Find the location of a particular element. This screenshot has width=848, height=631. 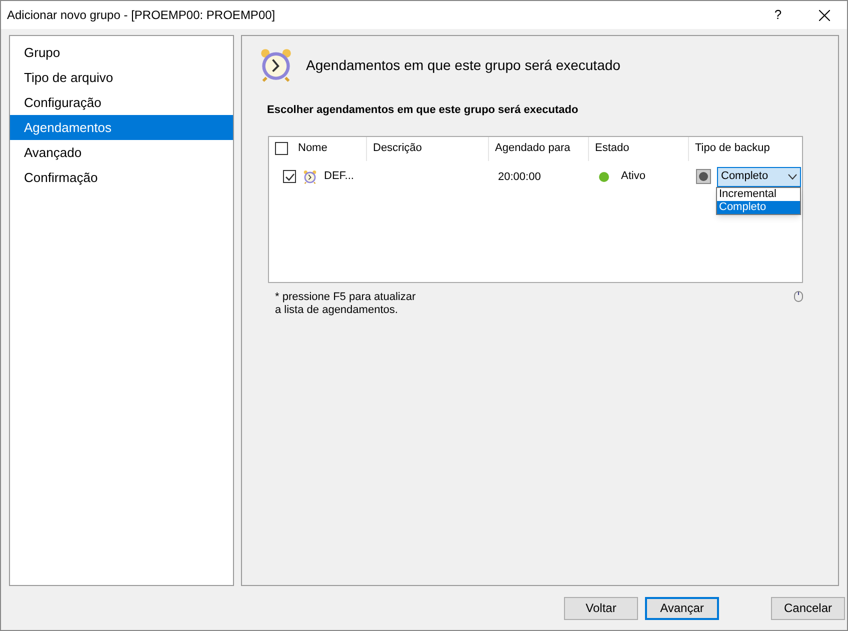

dialog-button: Cancelar is located at coordinates (808, 608).